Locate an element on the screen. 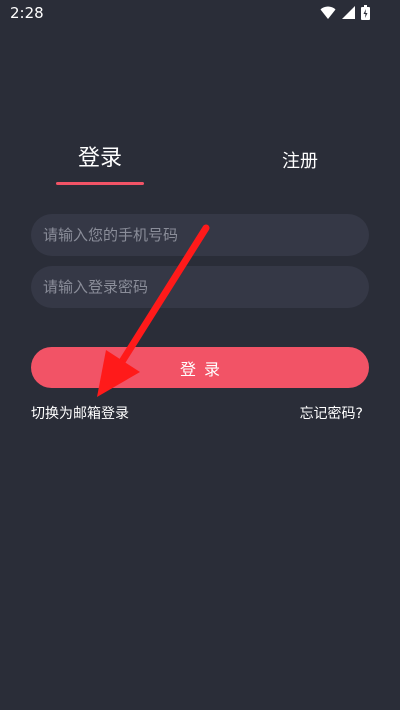  status-icons is located at coordinates (345, 12).